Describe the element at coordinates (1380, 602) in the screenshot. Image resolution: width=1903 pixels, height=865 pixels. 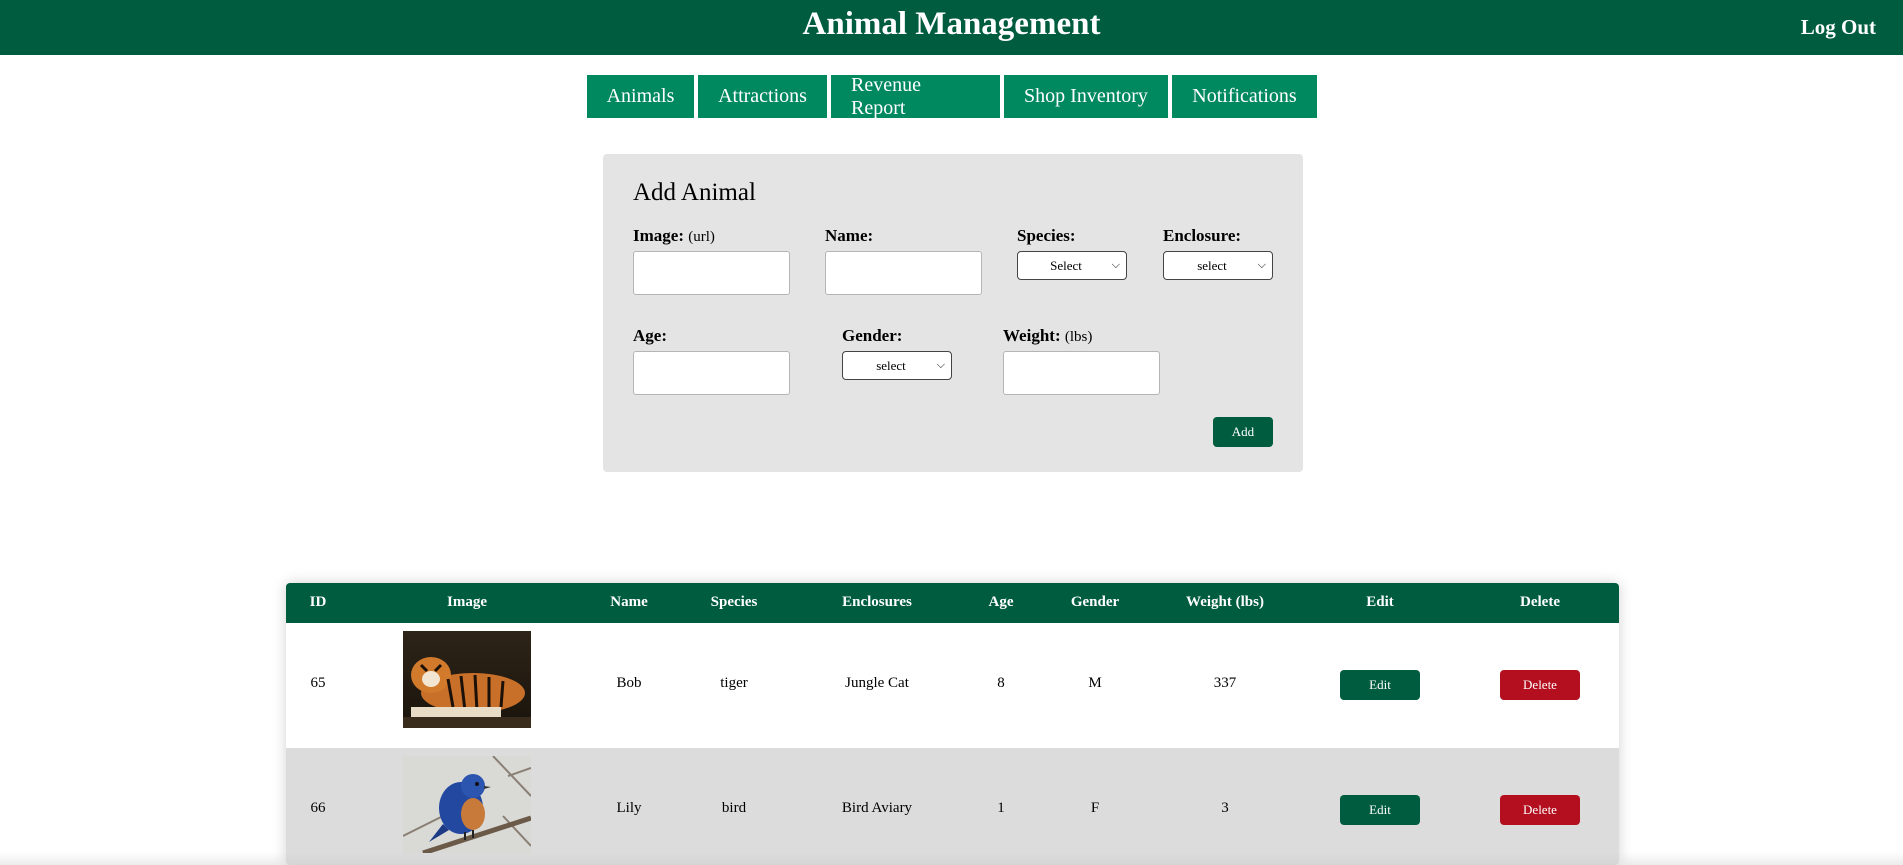
I see `col-header-edit: Edit` at that location.